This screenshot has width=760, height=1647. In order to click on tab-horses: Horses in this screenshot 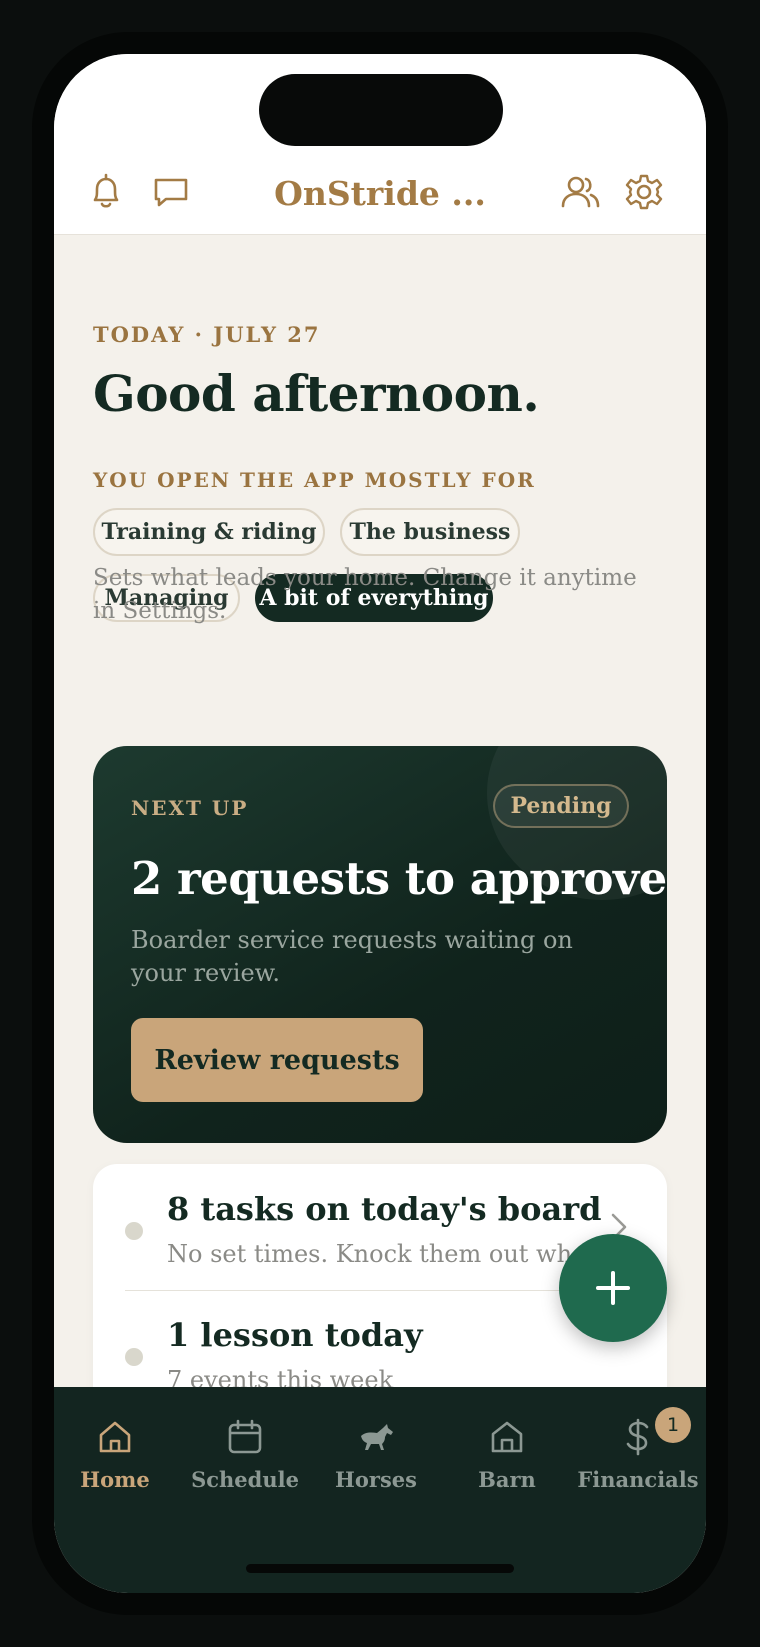, I will do `click(376, 1467)`.